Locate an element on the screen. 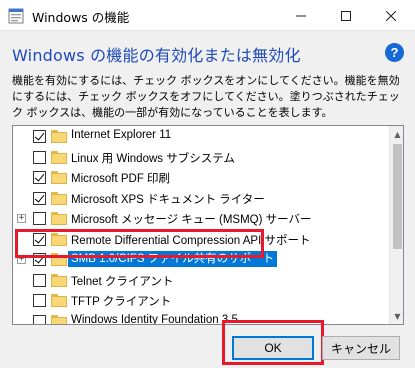 Image resolution: width=415 pixels, height=368 pixels. minimize-icon is located at coordinates (300, 15).